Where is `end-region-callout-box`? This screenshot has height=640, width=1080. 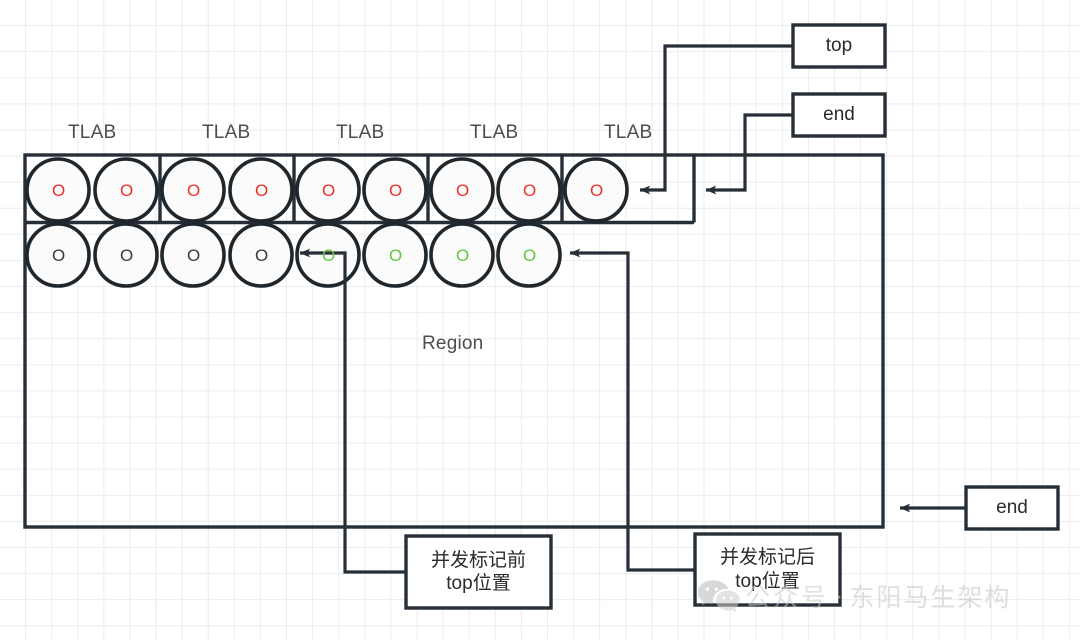
end-region-callout-box is located at coordinates (1012, 508).